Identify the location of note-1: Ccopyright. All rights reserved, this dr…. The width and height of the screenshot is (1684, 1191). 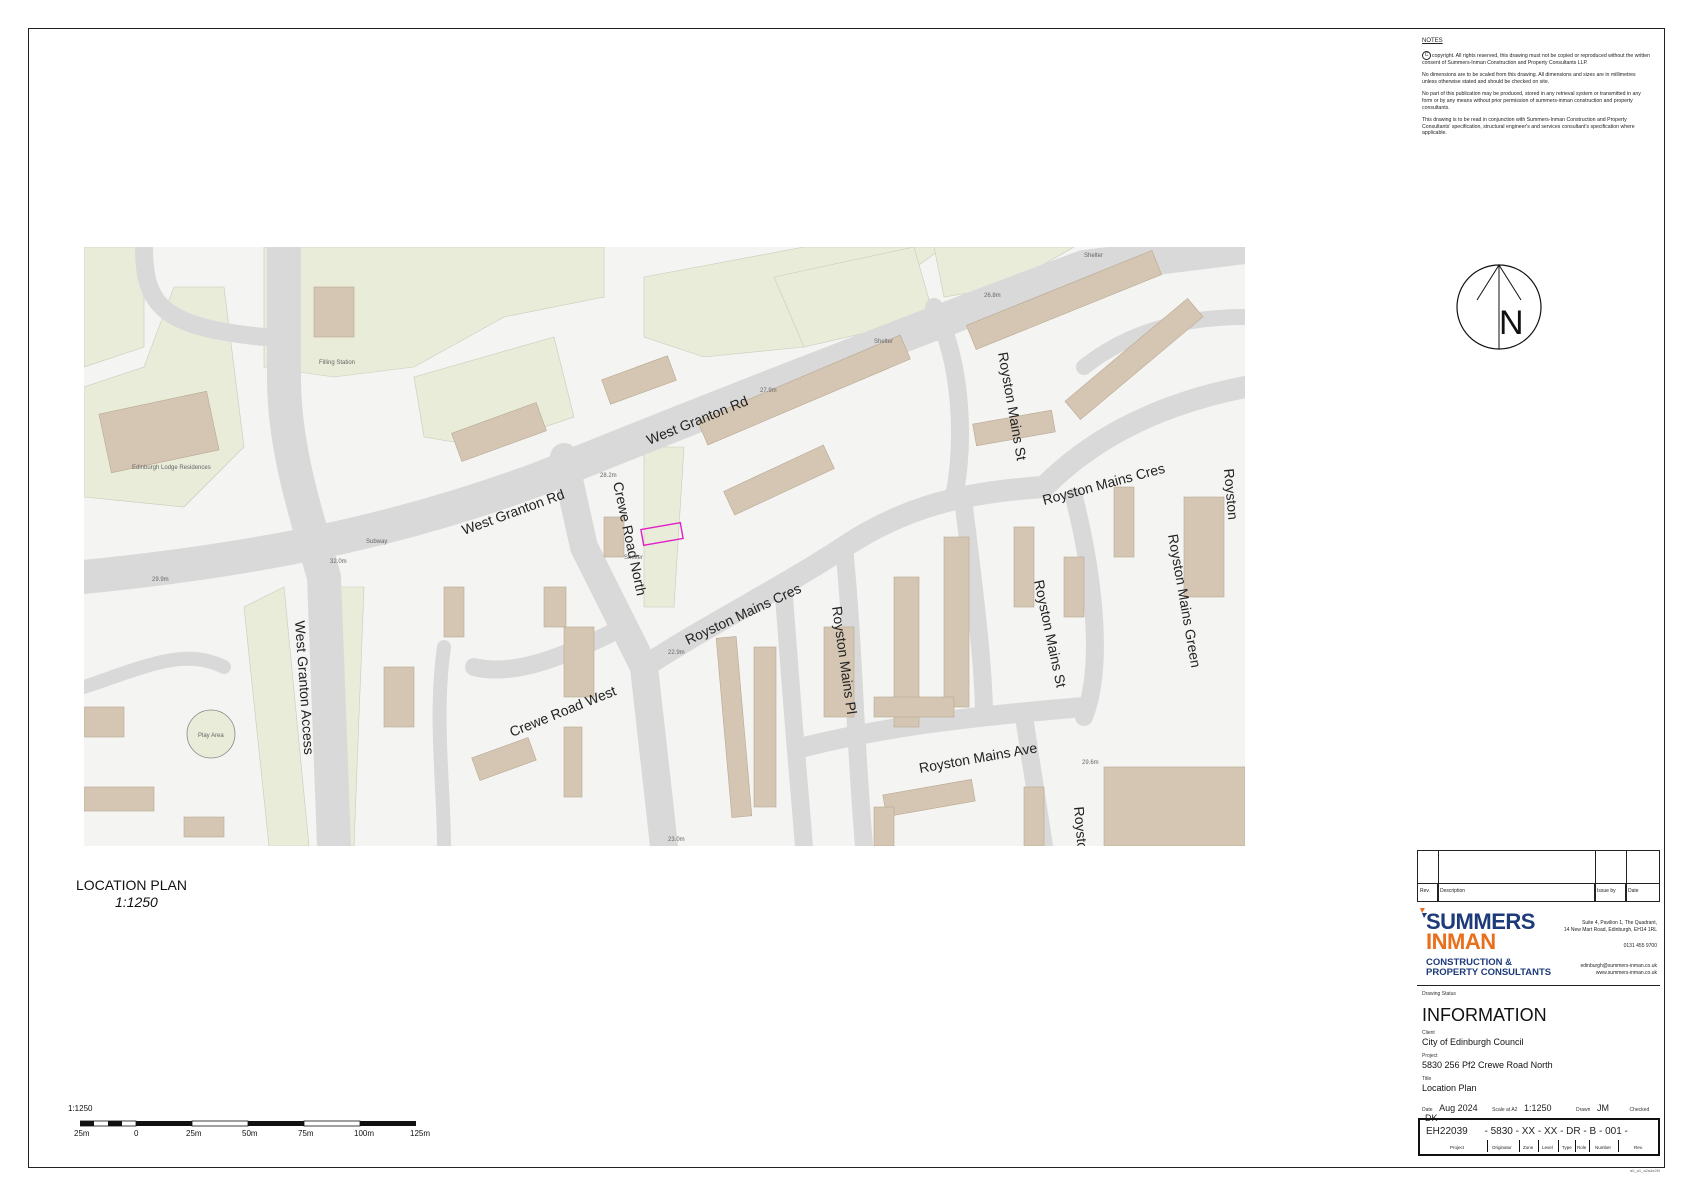
(1536, 58).